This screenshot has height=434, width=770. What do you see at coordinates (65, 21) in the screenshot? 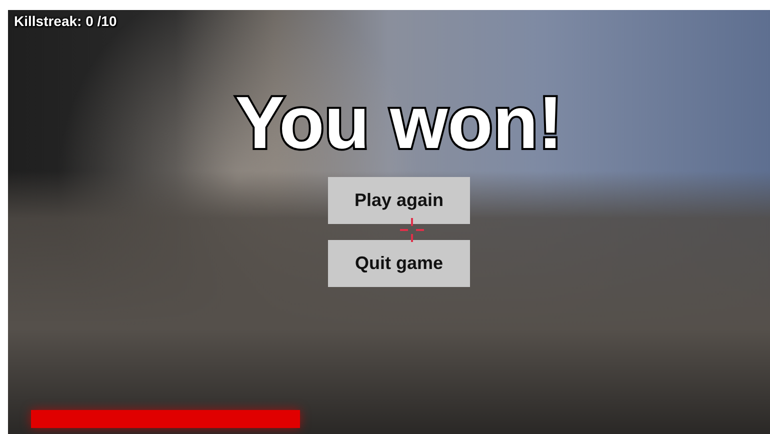
I see `killstreak-counter: Killstreak: 0 /10` at bounding box center [65, 21].